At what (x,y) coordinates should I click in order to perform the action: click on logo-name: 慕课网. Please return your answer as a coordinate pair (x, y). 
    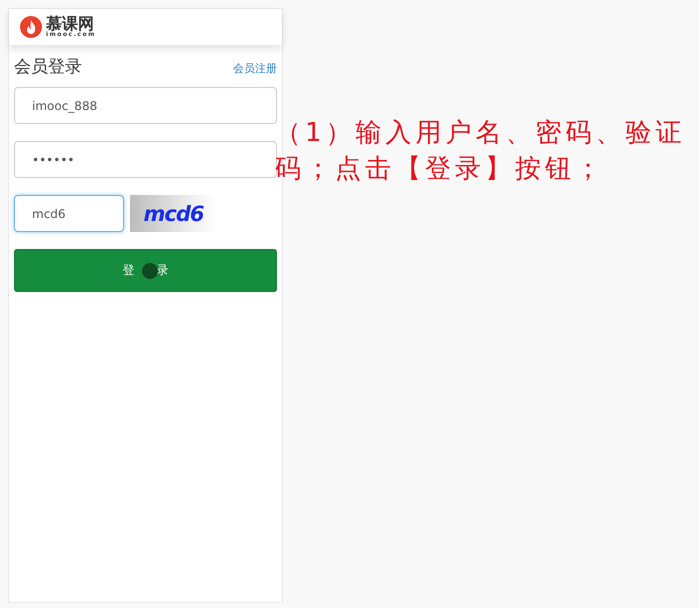
    Looking at the image, I should click on (70, 24).